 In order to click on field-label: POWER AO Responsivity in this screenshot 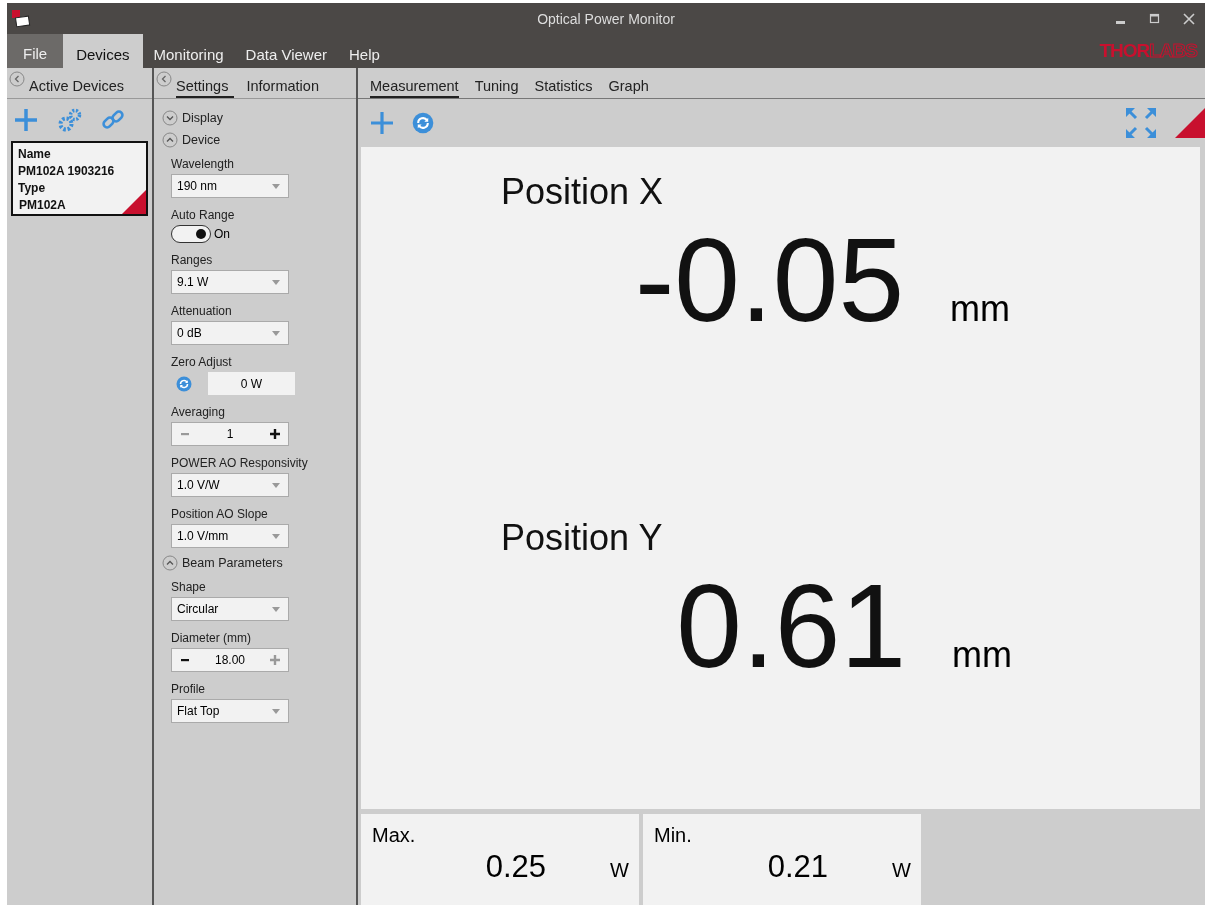, I will do `click(240, 463)`.